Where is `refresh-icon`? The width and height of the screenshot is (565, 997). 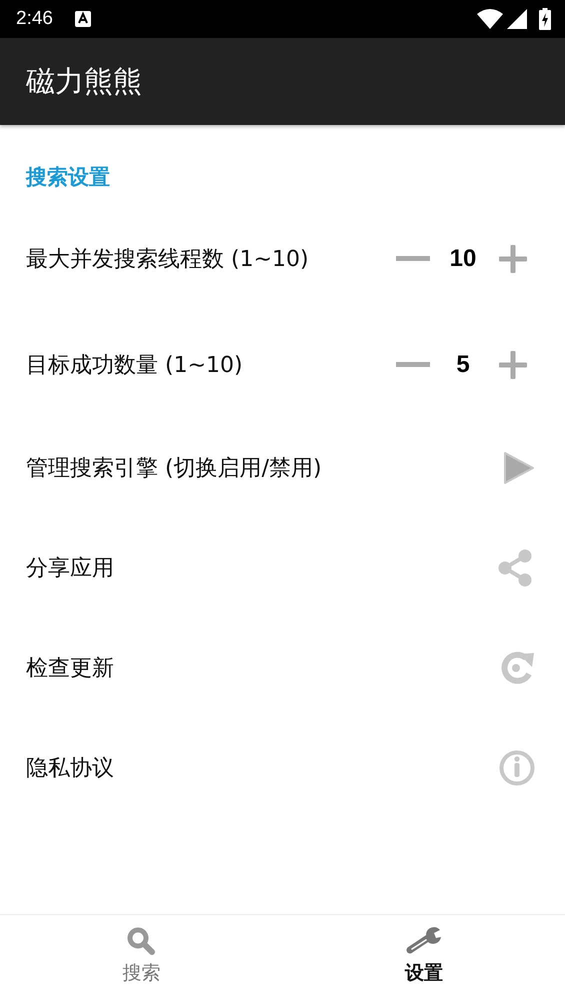 refresh-icon is located at coordinates (517, 668).